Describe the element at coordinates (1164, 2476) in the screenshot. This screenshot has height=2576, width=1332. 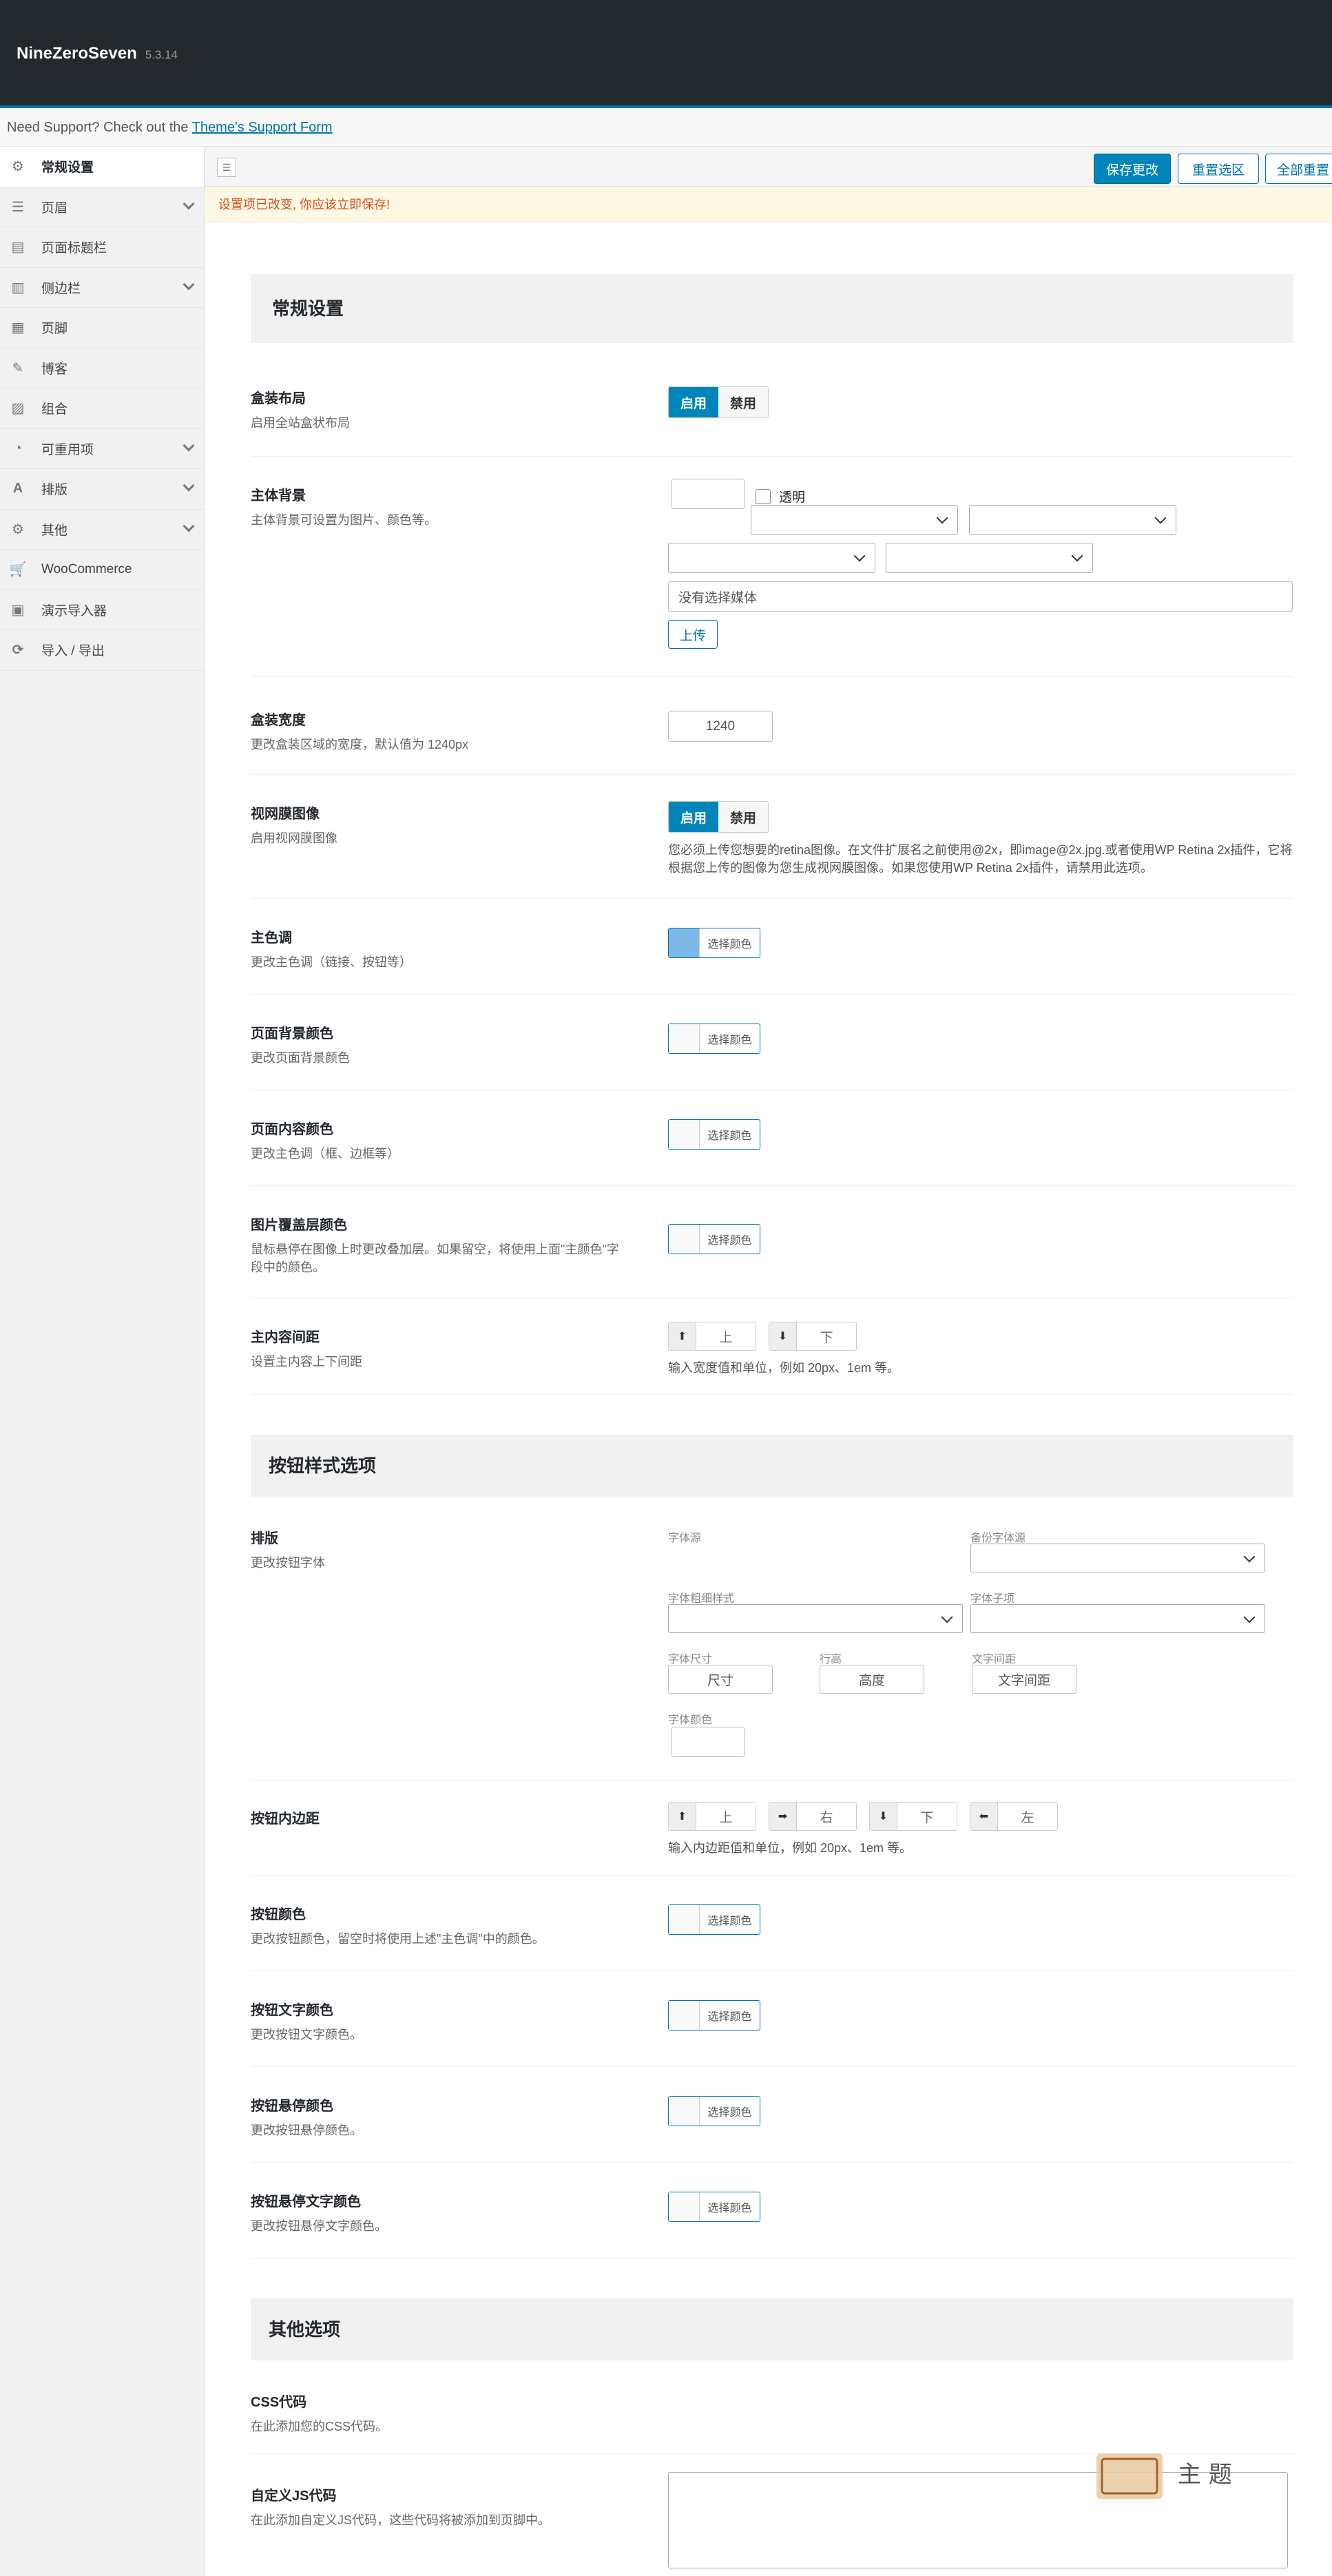
I see `watermark-logo: 主 题` at that location.